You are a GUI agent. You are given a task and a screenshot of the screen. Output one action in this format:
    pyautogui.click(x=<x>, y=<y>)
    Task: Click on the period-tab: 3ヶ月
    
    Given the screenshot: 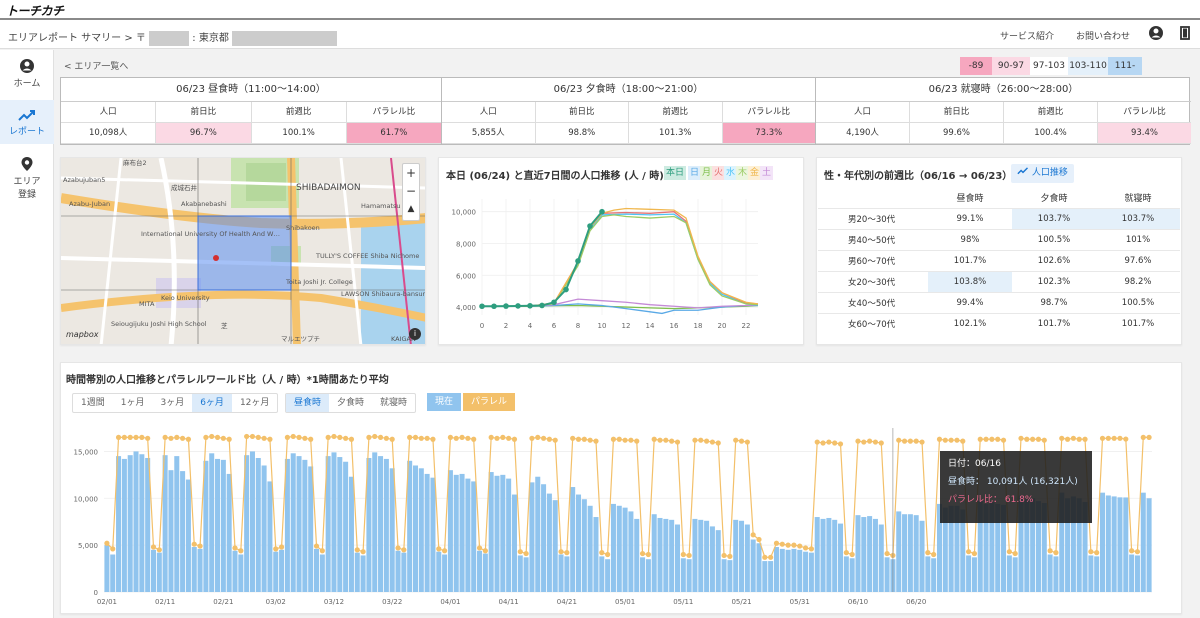 What is the action you would take?
    pyautogui.click(x=172, y=403)
    